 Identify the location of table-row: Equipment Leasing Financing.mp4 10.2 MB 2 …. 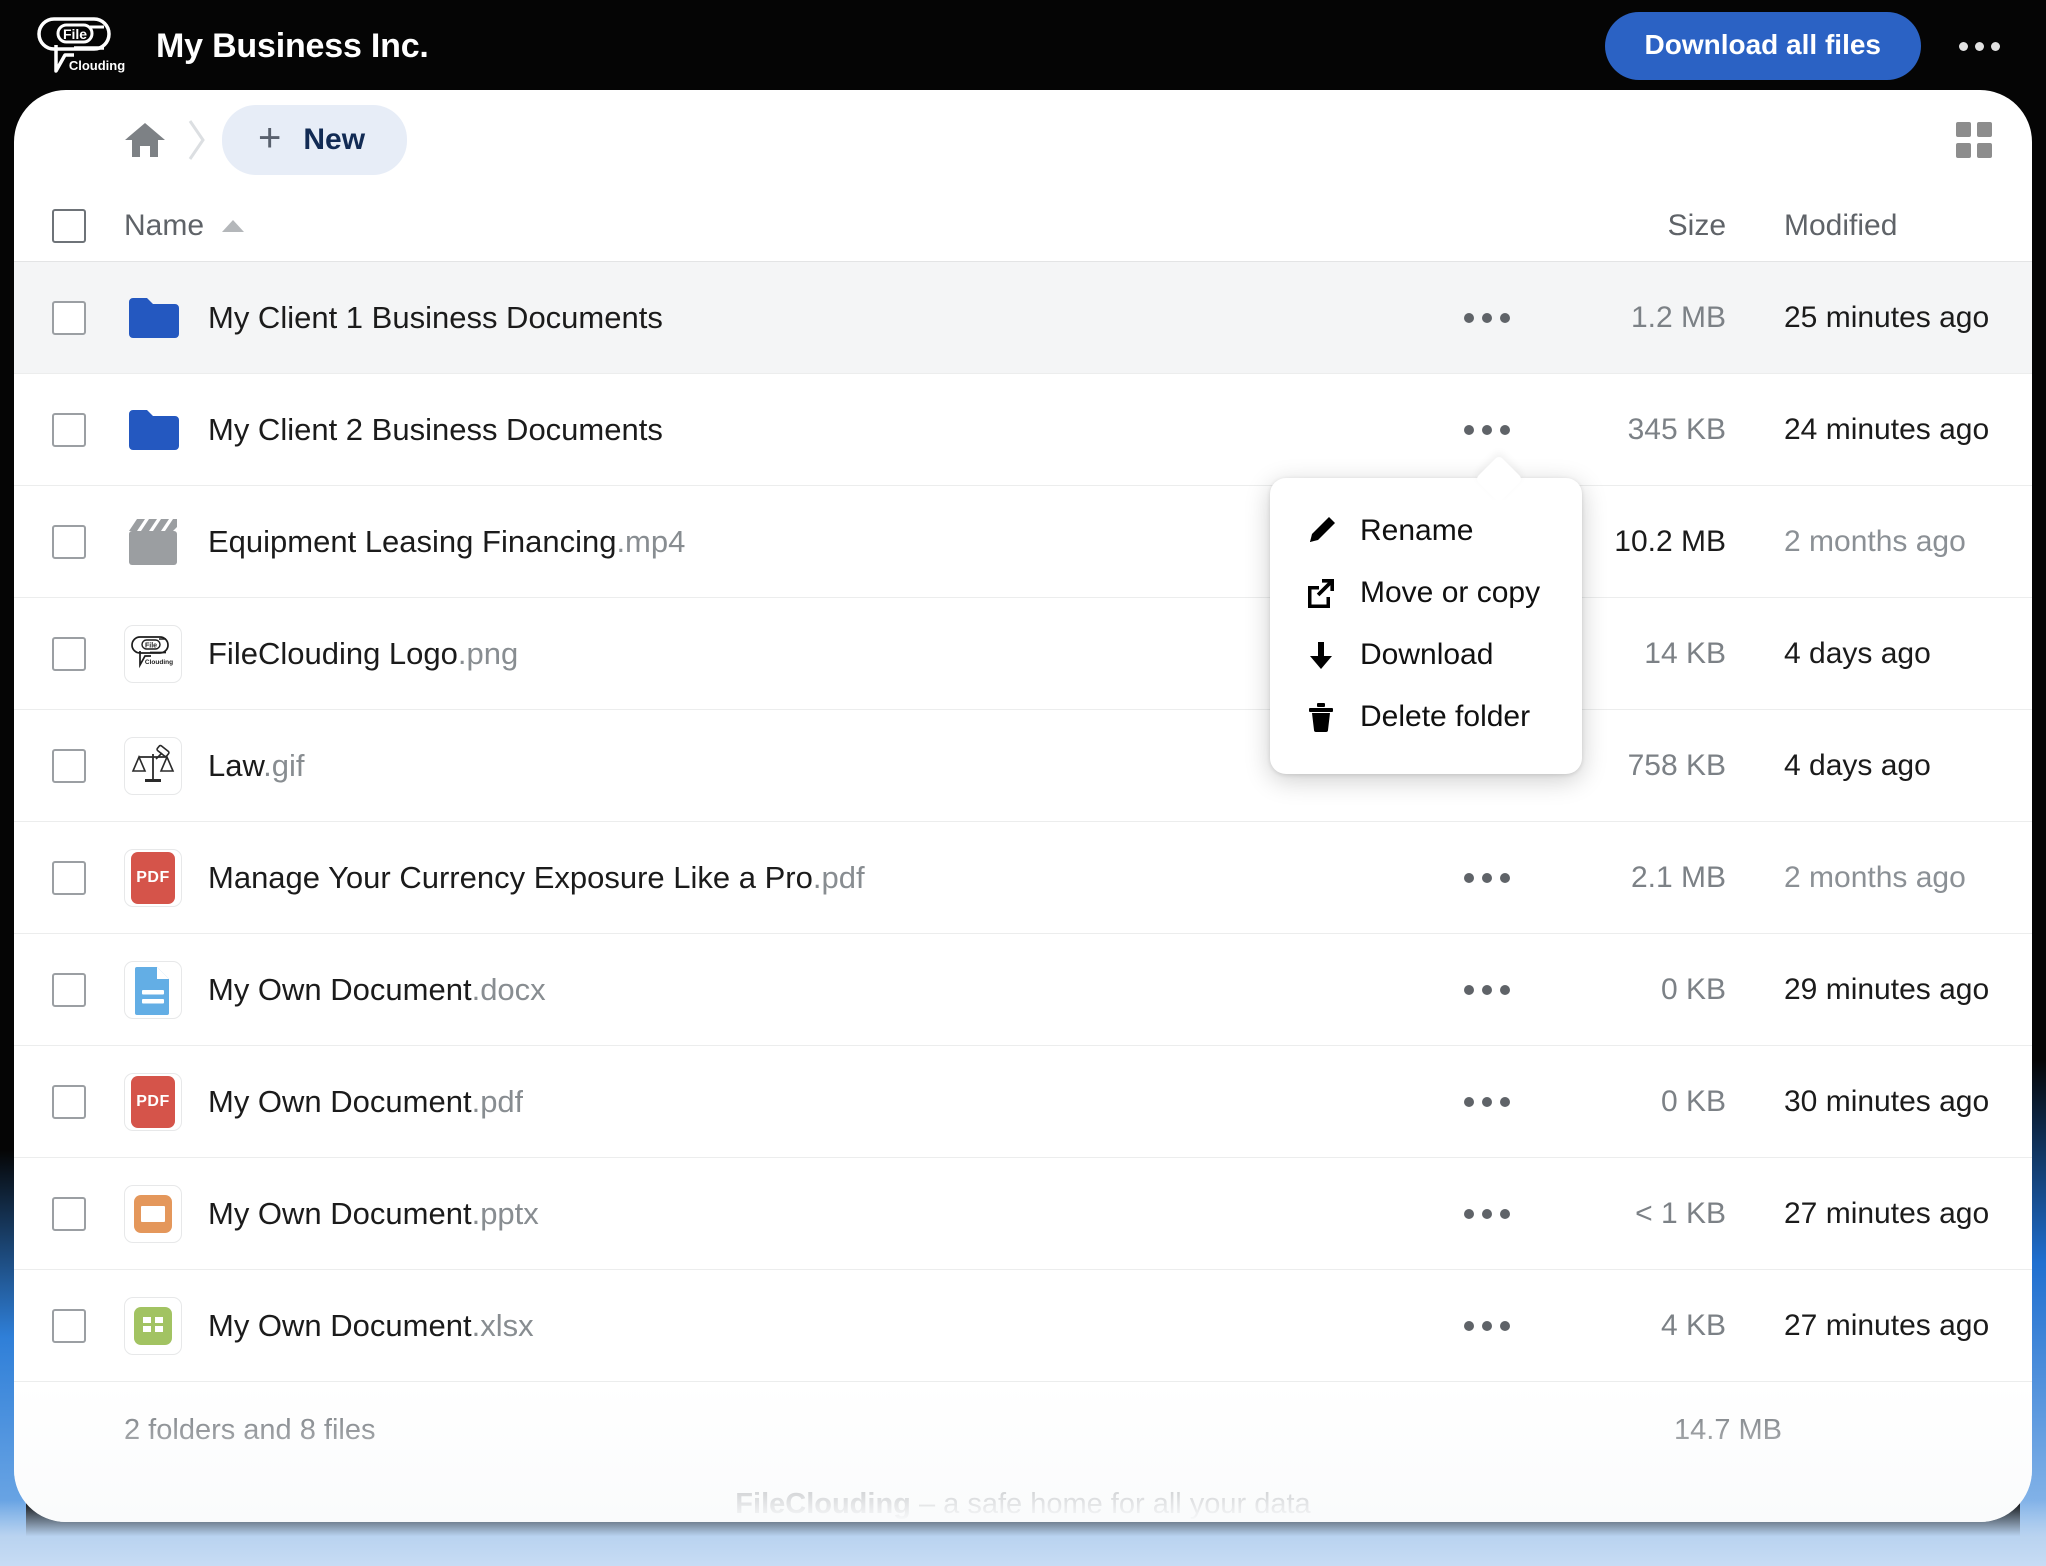
(1023, 542).